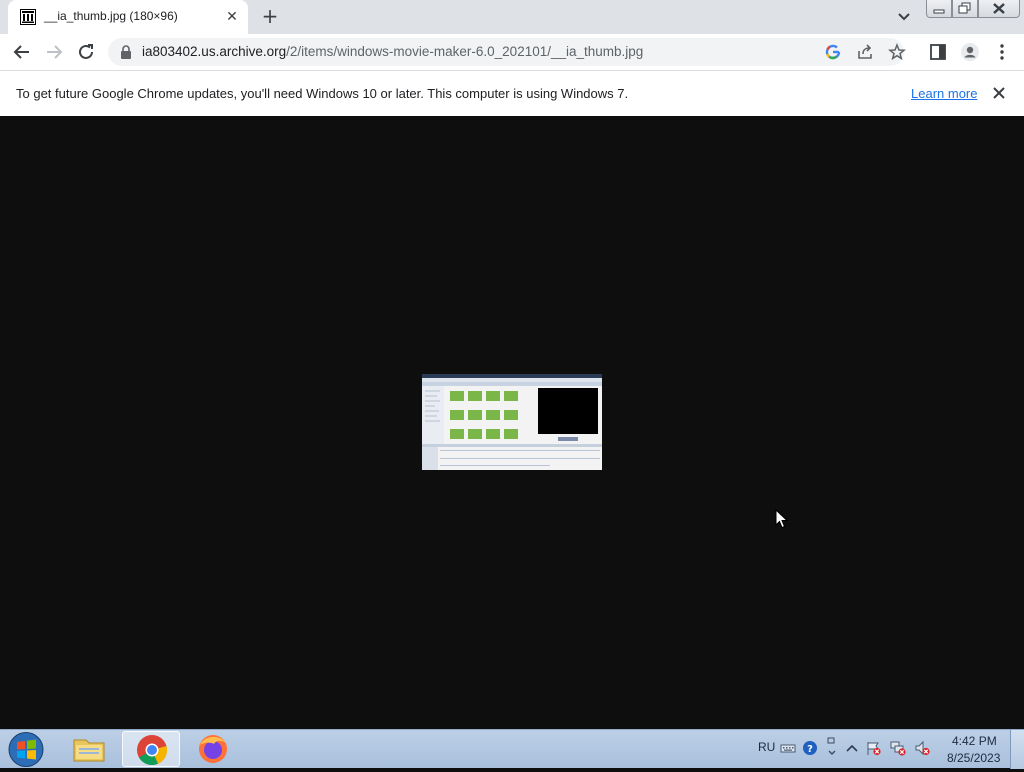 The height and width of the screenshot is (772, 1024). Describe the element at coordinates (944, 93) in the screenshot. I see `learn-more-link: Learn more` at that location.